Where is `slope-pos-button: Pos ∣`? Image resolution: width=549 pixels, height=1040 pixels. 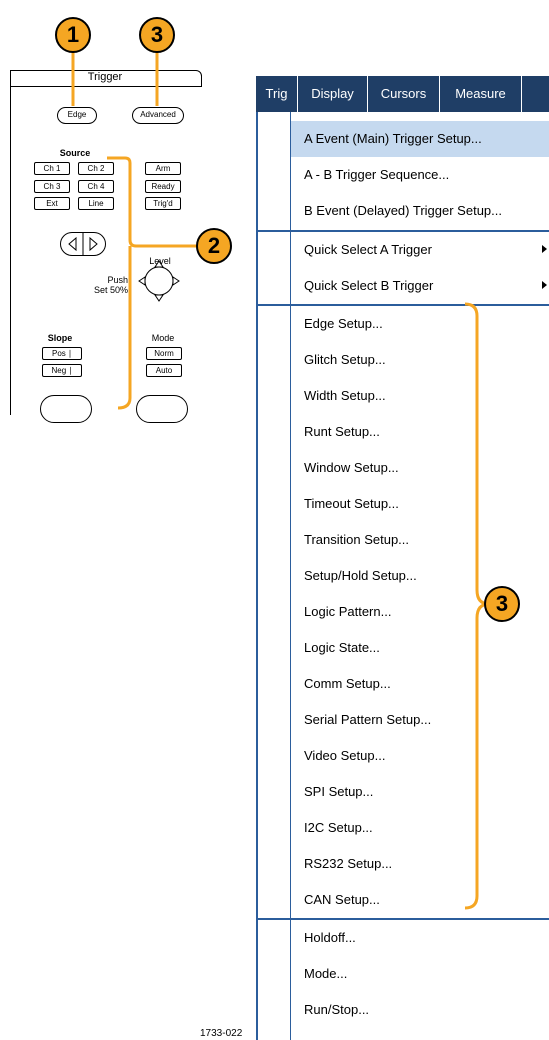
slope-pos-button: Pos ∣ is located at coordinates (62, 353).